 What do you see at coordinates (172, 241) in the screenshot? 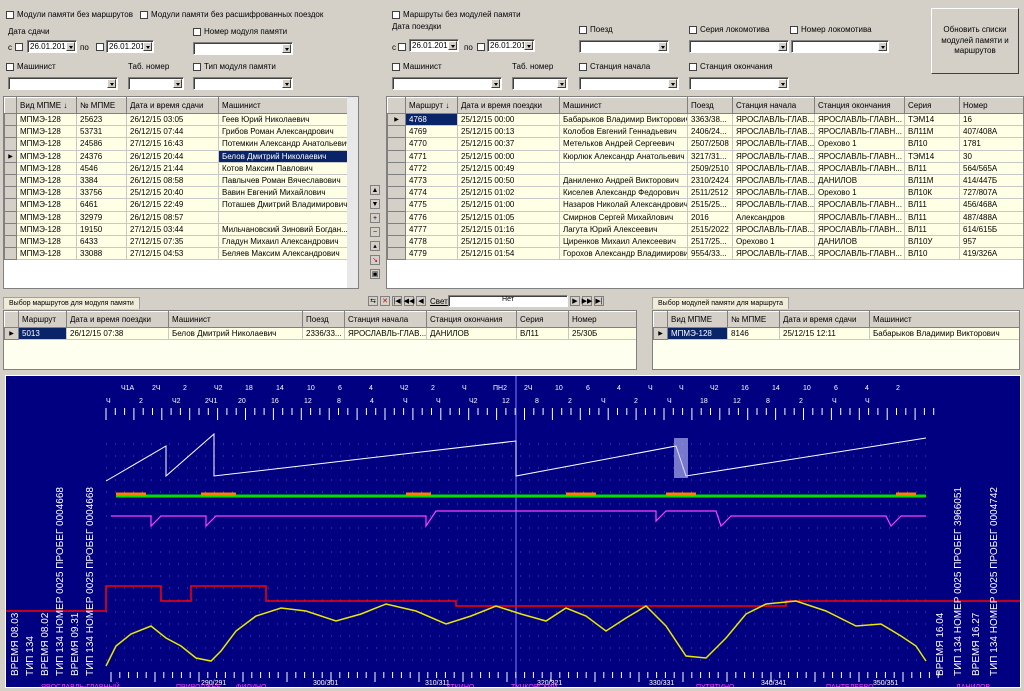
I see `table-cell: 27/12/15 07:35` at bounding box center [172, 241].